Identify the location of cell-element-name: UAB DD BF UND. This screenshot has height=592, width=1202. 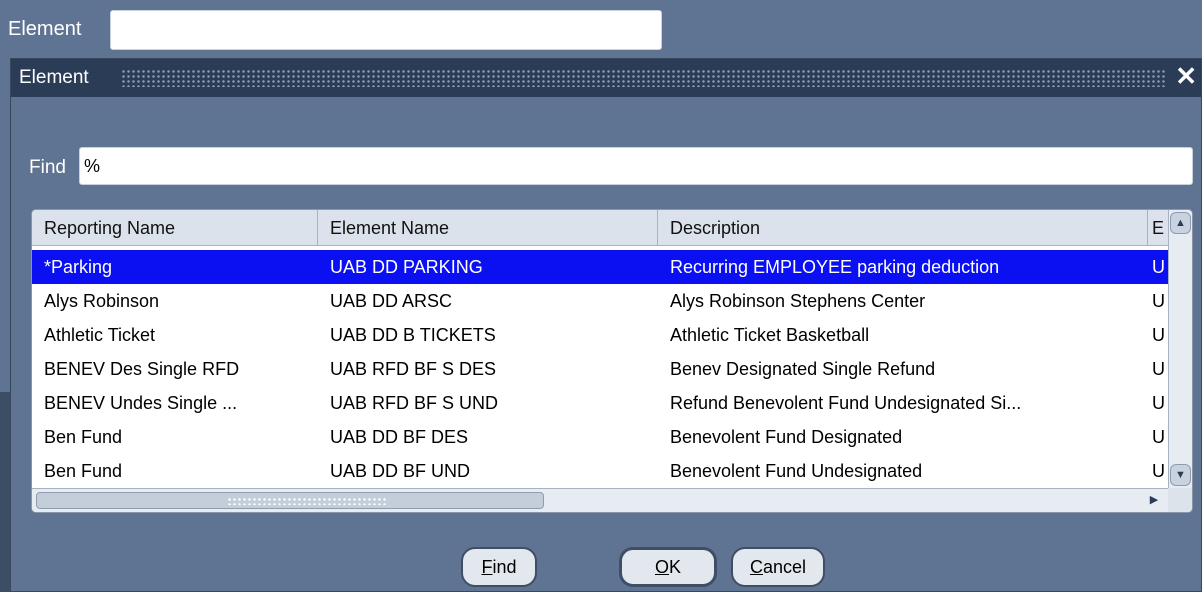
(400, 471).